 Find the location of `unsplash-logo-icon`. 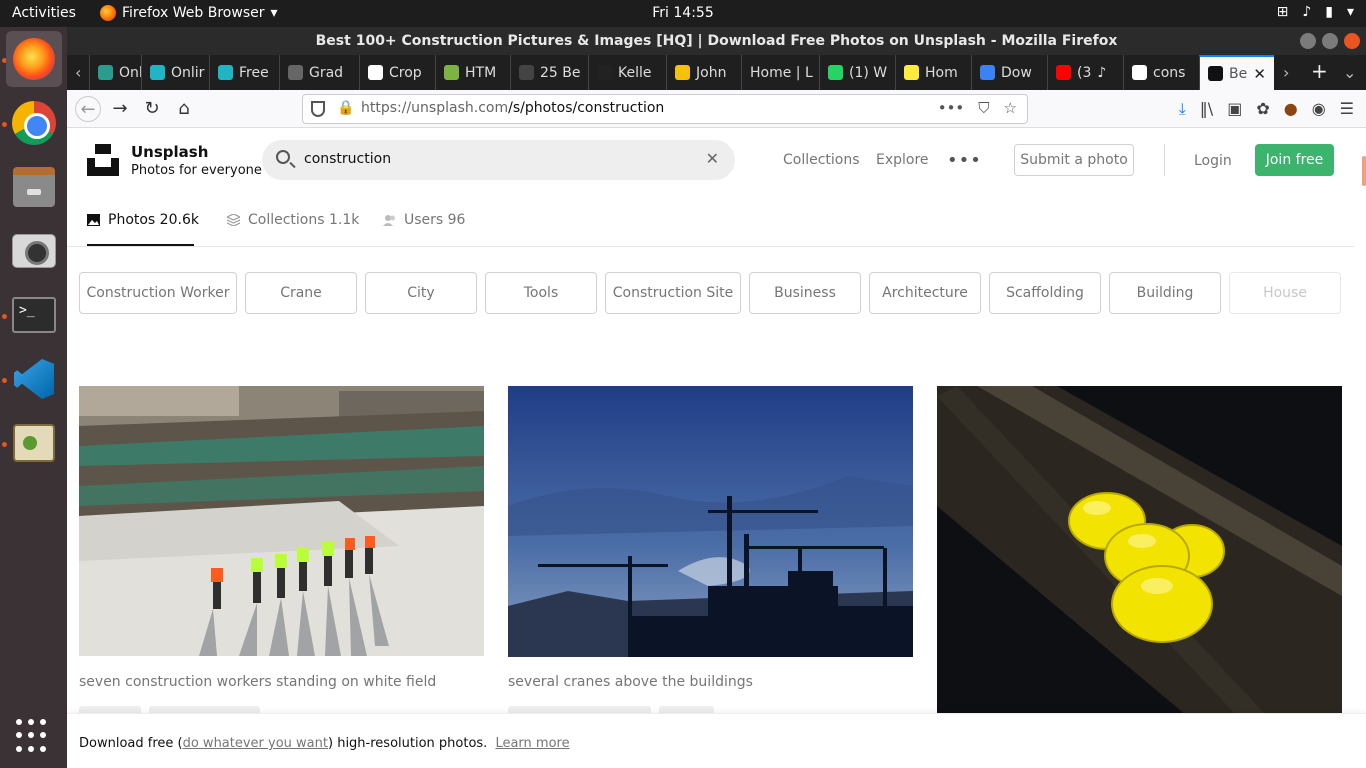

unsplash-logo-icon is located at coordinates (103, 160).